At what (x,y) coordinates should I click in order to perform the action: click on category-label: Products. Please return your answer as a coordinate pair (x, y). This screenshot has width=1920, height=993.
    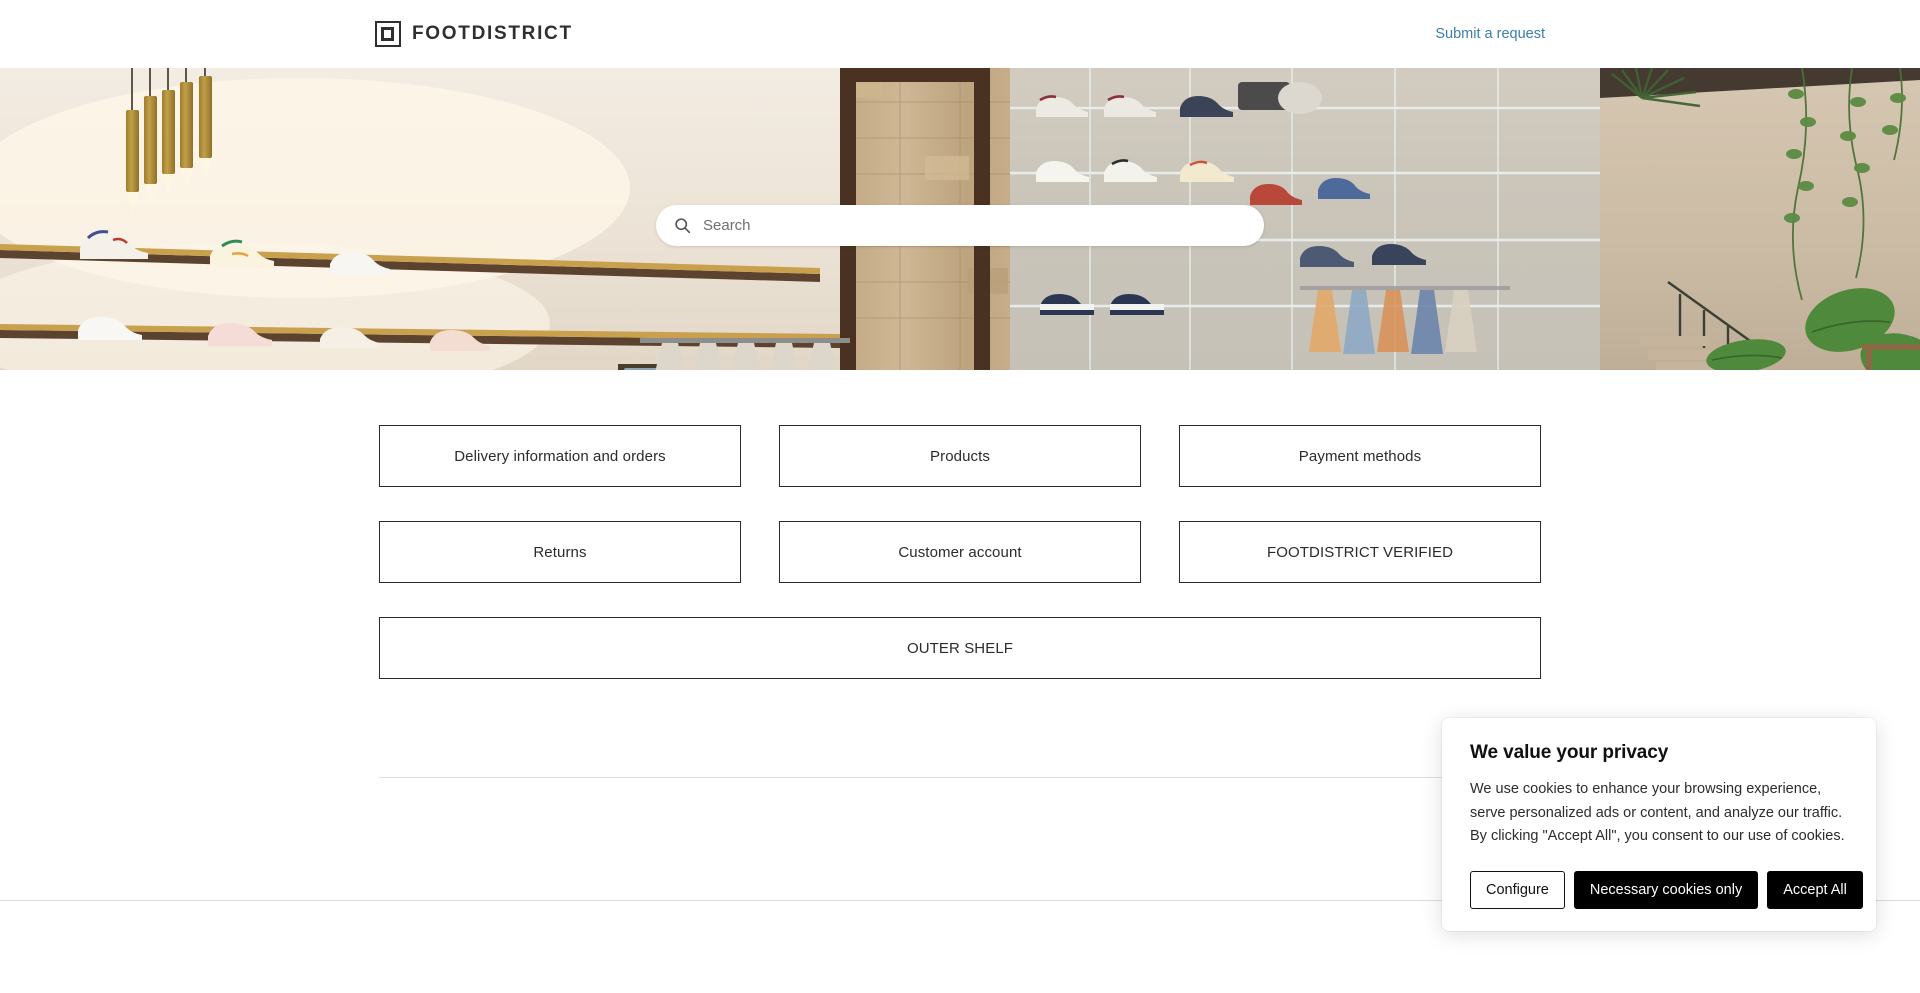
    Looking at the image, I should click on (960, 456).